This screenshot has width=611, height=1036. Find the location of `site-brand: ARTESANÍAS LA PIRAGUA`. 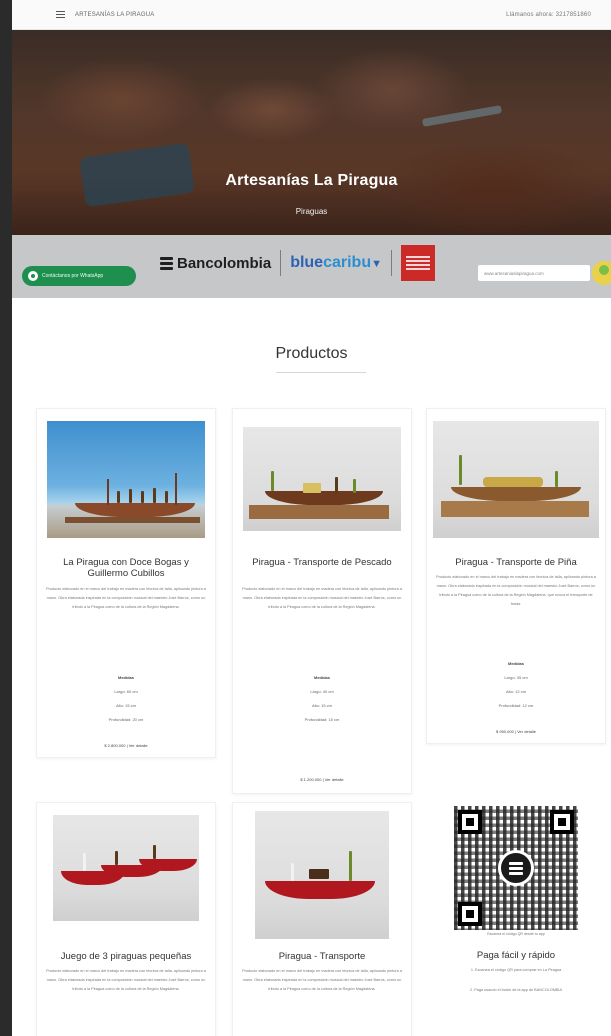

site-brand: ARTESANÍAS LA PIRAGUA is located at coordinates (290, 15).